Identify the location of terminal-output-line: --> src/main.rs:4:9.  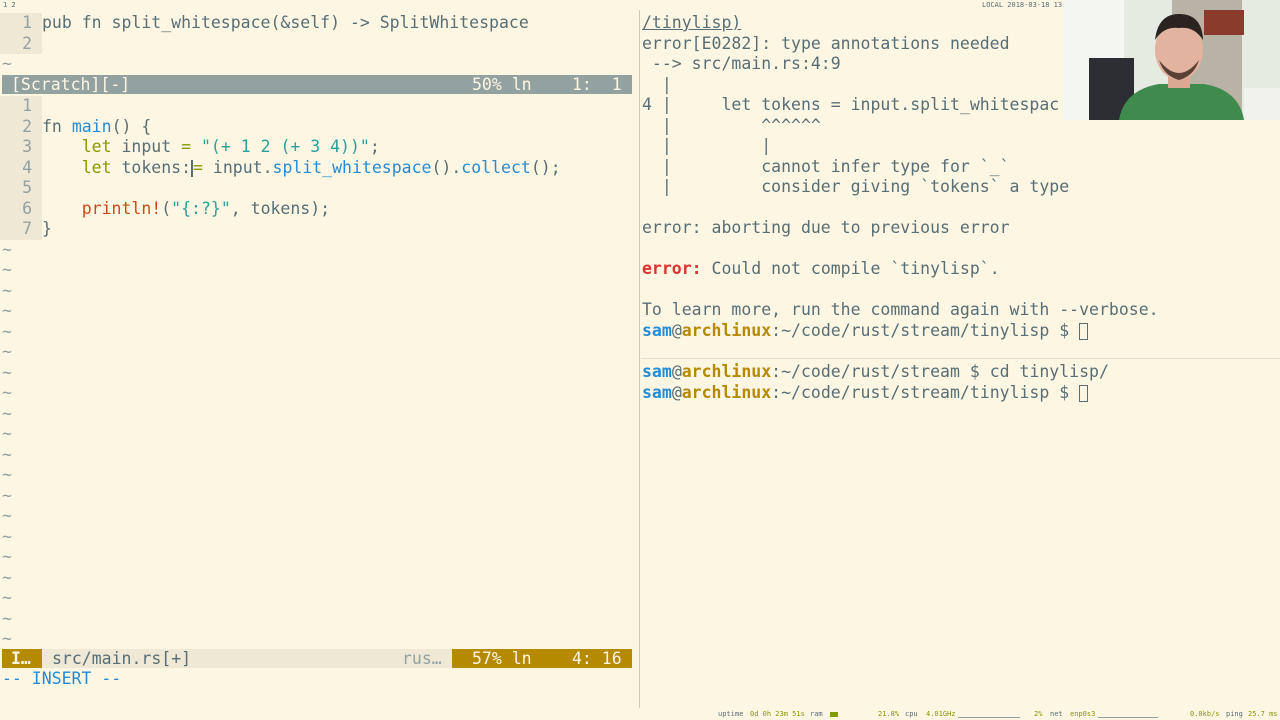
(741, 63).